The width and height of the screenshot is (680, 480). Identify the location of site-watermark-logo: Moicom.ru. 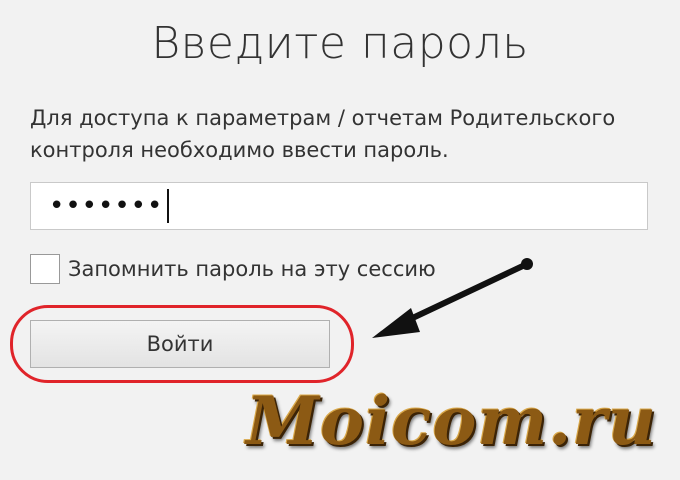
(451, 421).